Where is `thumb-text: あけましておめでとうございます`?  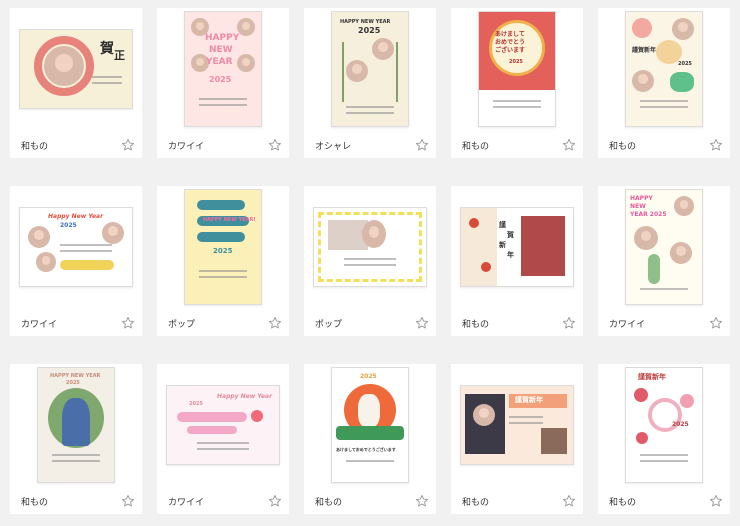 thumb-text: あけましておめでとうございます is located at coordinates (366, 449).